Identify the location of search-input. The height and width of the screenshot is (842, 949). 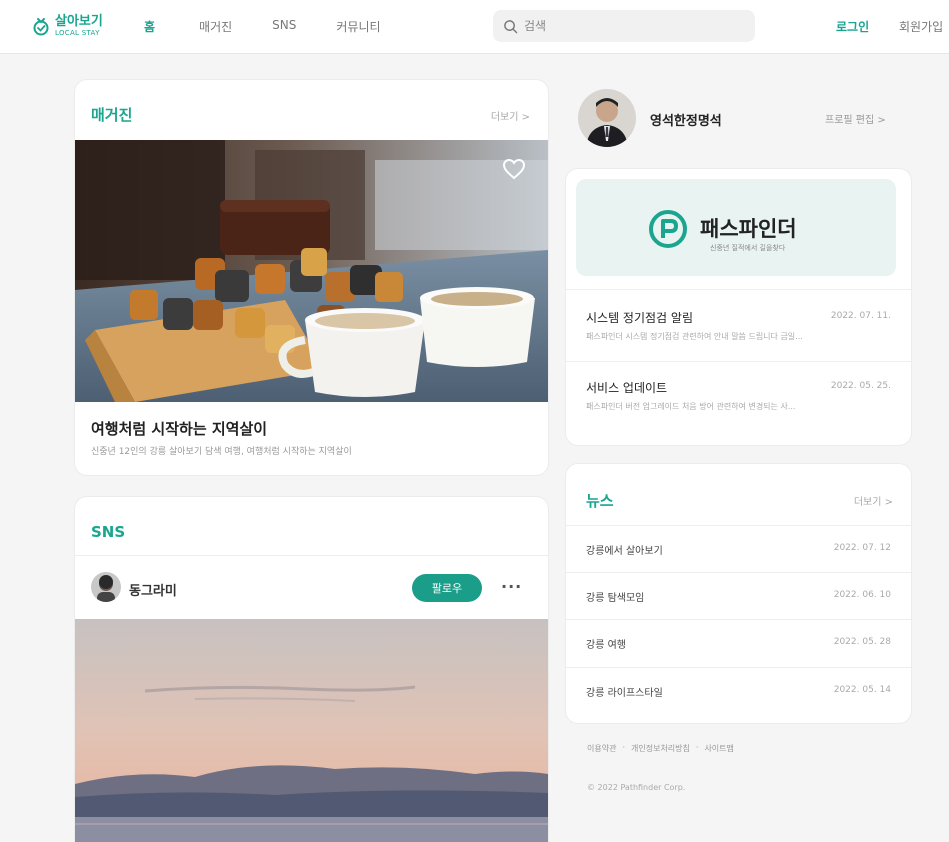
(624, 26).